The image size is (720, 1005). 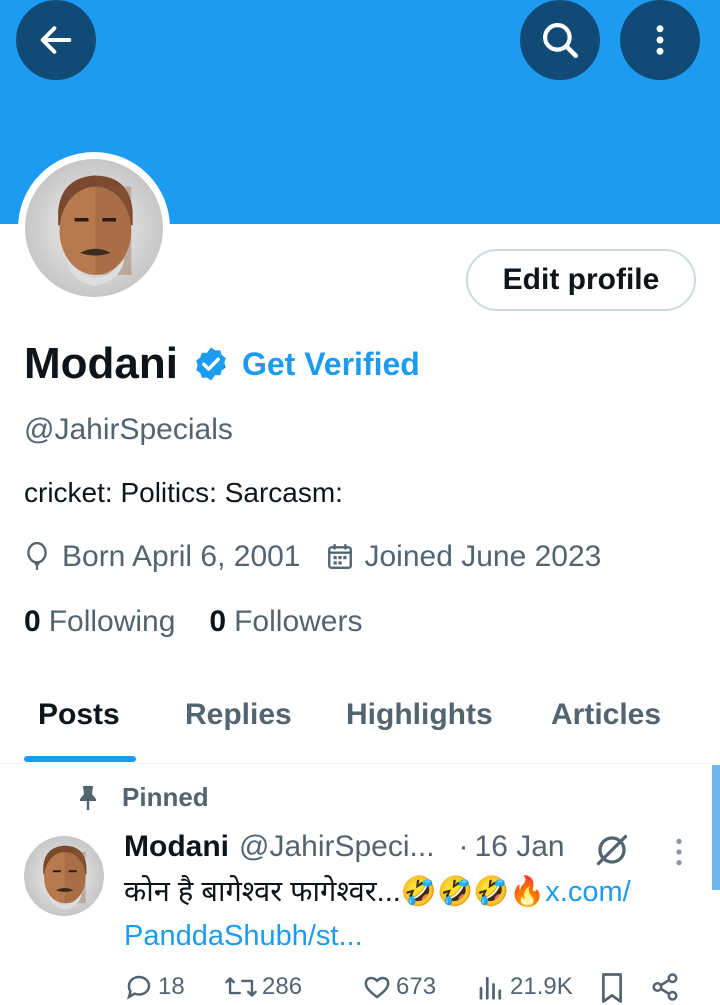 I want to click on verified-badge-icon, so click(x=211, y=364).